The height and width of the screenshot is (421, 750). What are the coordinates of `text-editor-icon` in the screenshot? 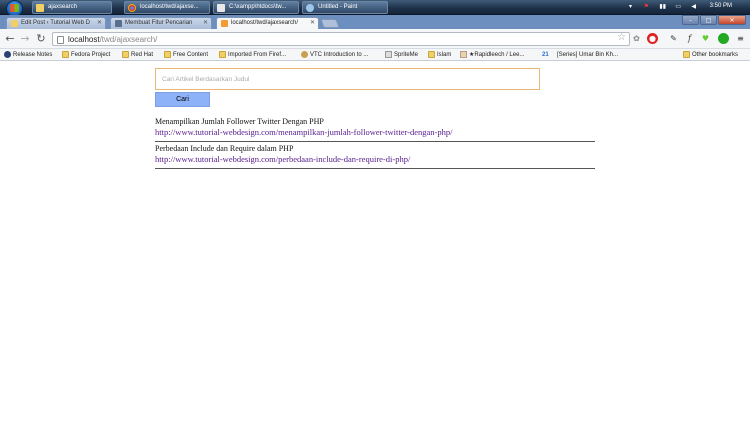 It's located at (221, 8).